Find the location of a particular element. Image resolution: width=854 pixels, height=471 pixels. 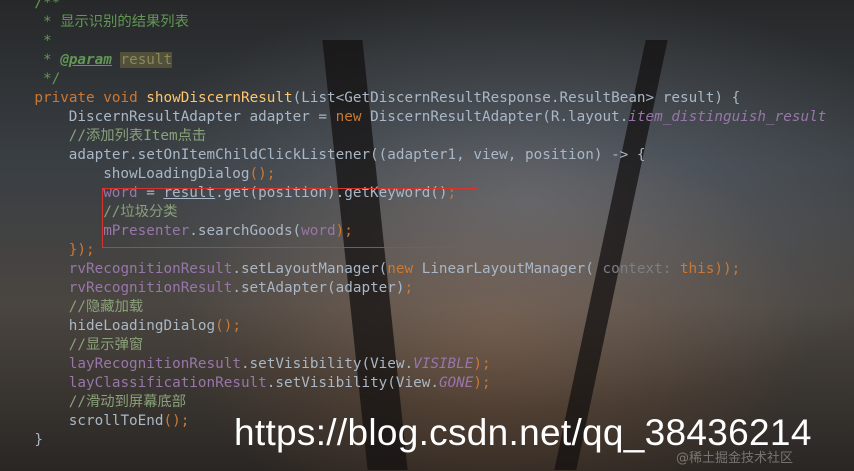

code-line: * 显示识别的结果列表 is located at coordinates (427, 22).